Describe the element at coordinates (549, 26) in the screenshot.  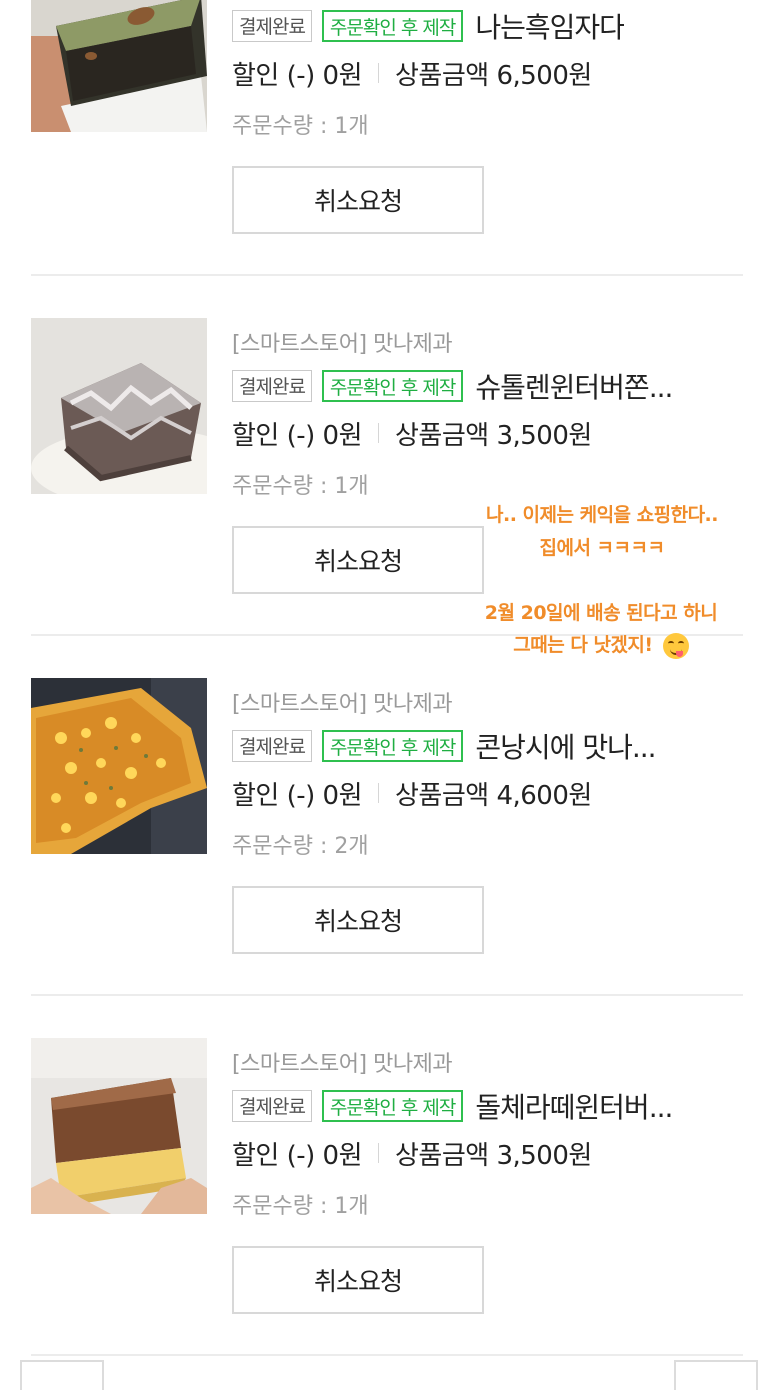
I see `product-name: 나는흑임자다` at that location.